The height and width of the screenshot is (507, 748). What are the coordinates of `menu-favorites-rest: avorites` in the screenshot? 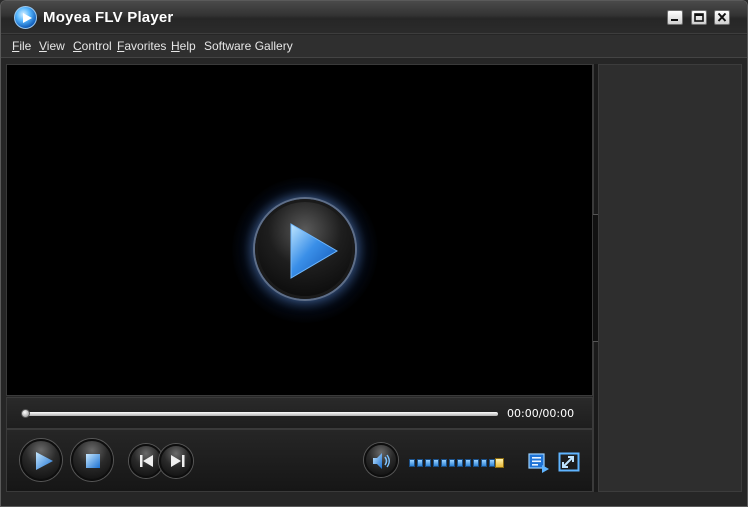 It's located at (145, 46).